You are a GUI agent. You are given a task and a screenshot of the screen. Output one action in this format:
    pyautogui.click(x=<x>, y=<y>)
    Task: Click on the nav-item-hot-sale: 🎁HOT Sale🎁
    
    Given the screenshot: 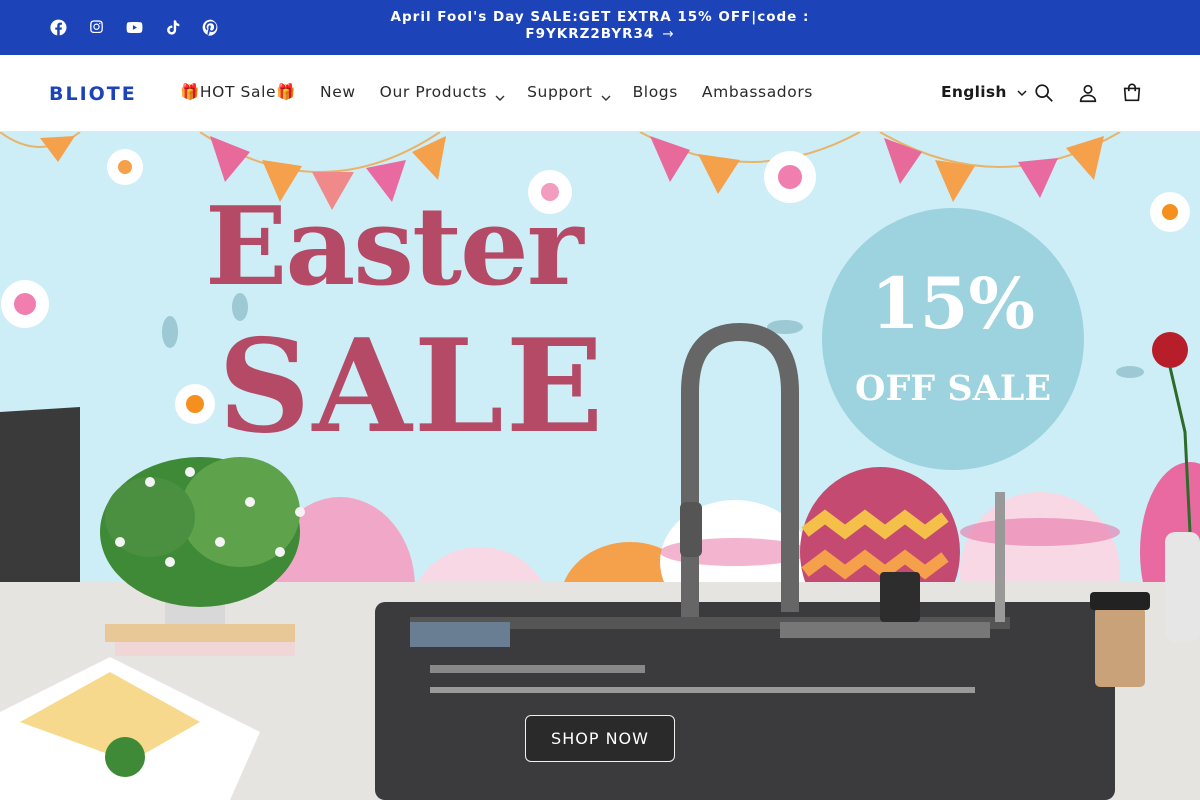 What is the action you would take?
    pyautogui.click(x=238, y=92)
    